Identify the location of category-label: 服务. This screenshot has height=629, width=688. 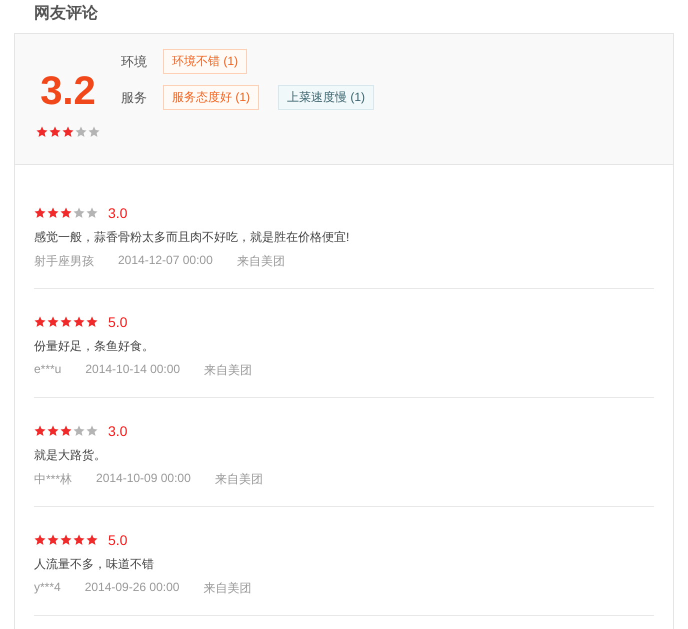
(134, 97).